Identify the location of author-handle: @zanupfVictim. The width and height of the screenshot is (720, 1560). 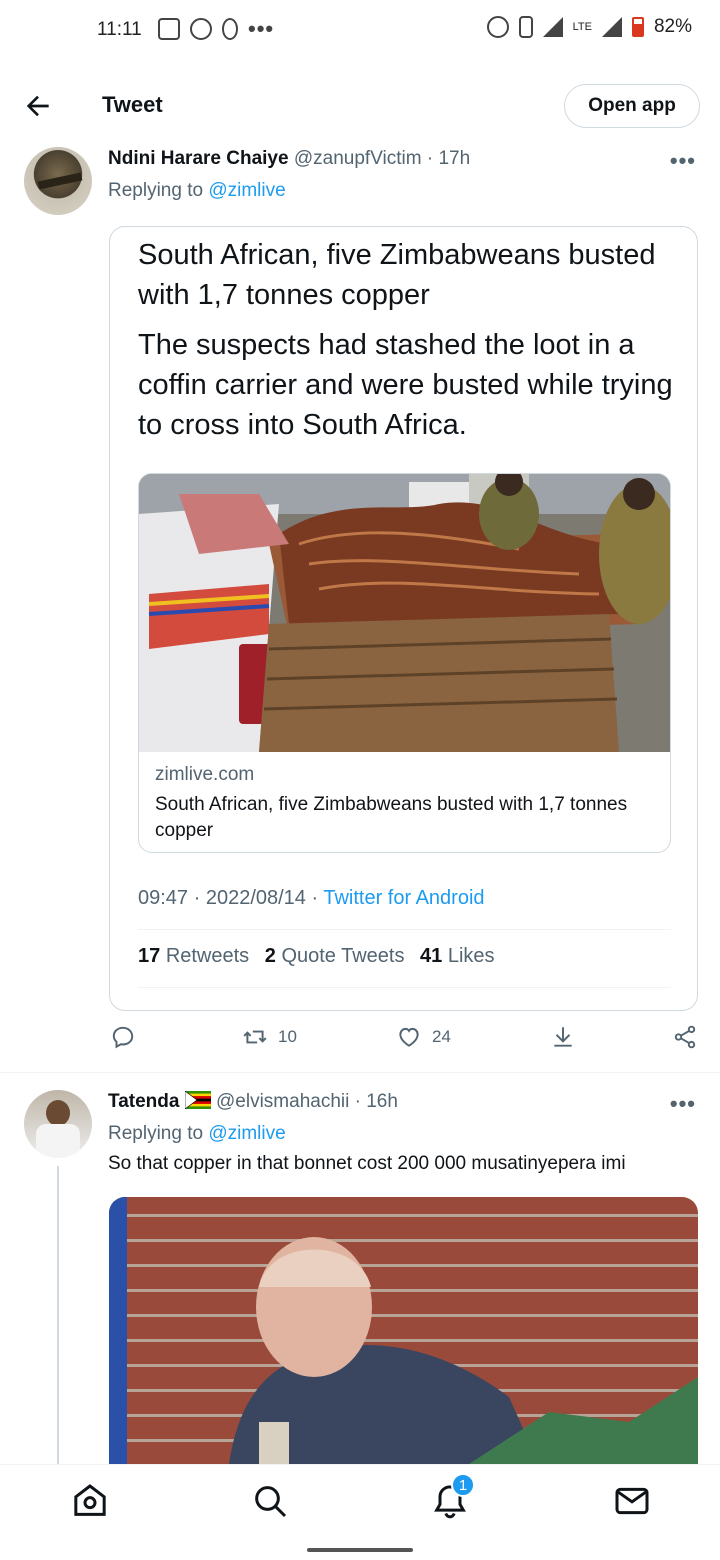
(358, 158).